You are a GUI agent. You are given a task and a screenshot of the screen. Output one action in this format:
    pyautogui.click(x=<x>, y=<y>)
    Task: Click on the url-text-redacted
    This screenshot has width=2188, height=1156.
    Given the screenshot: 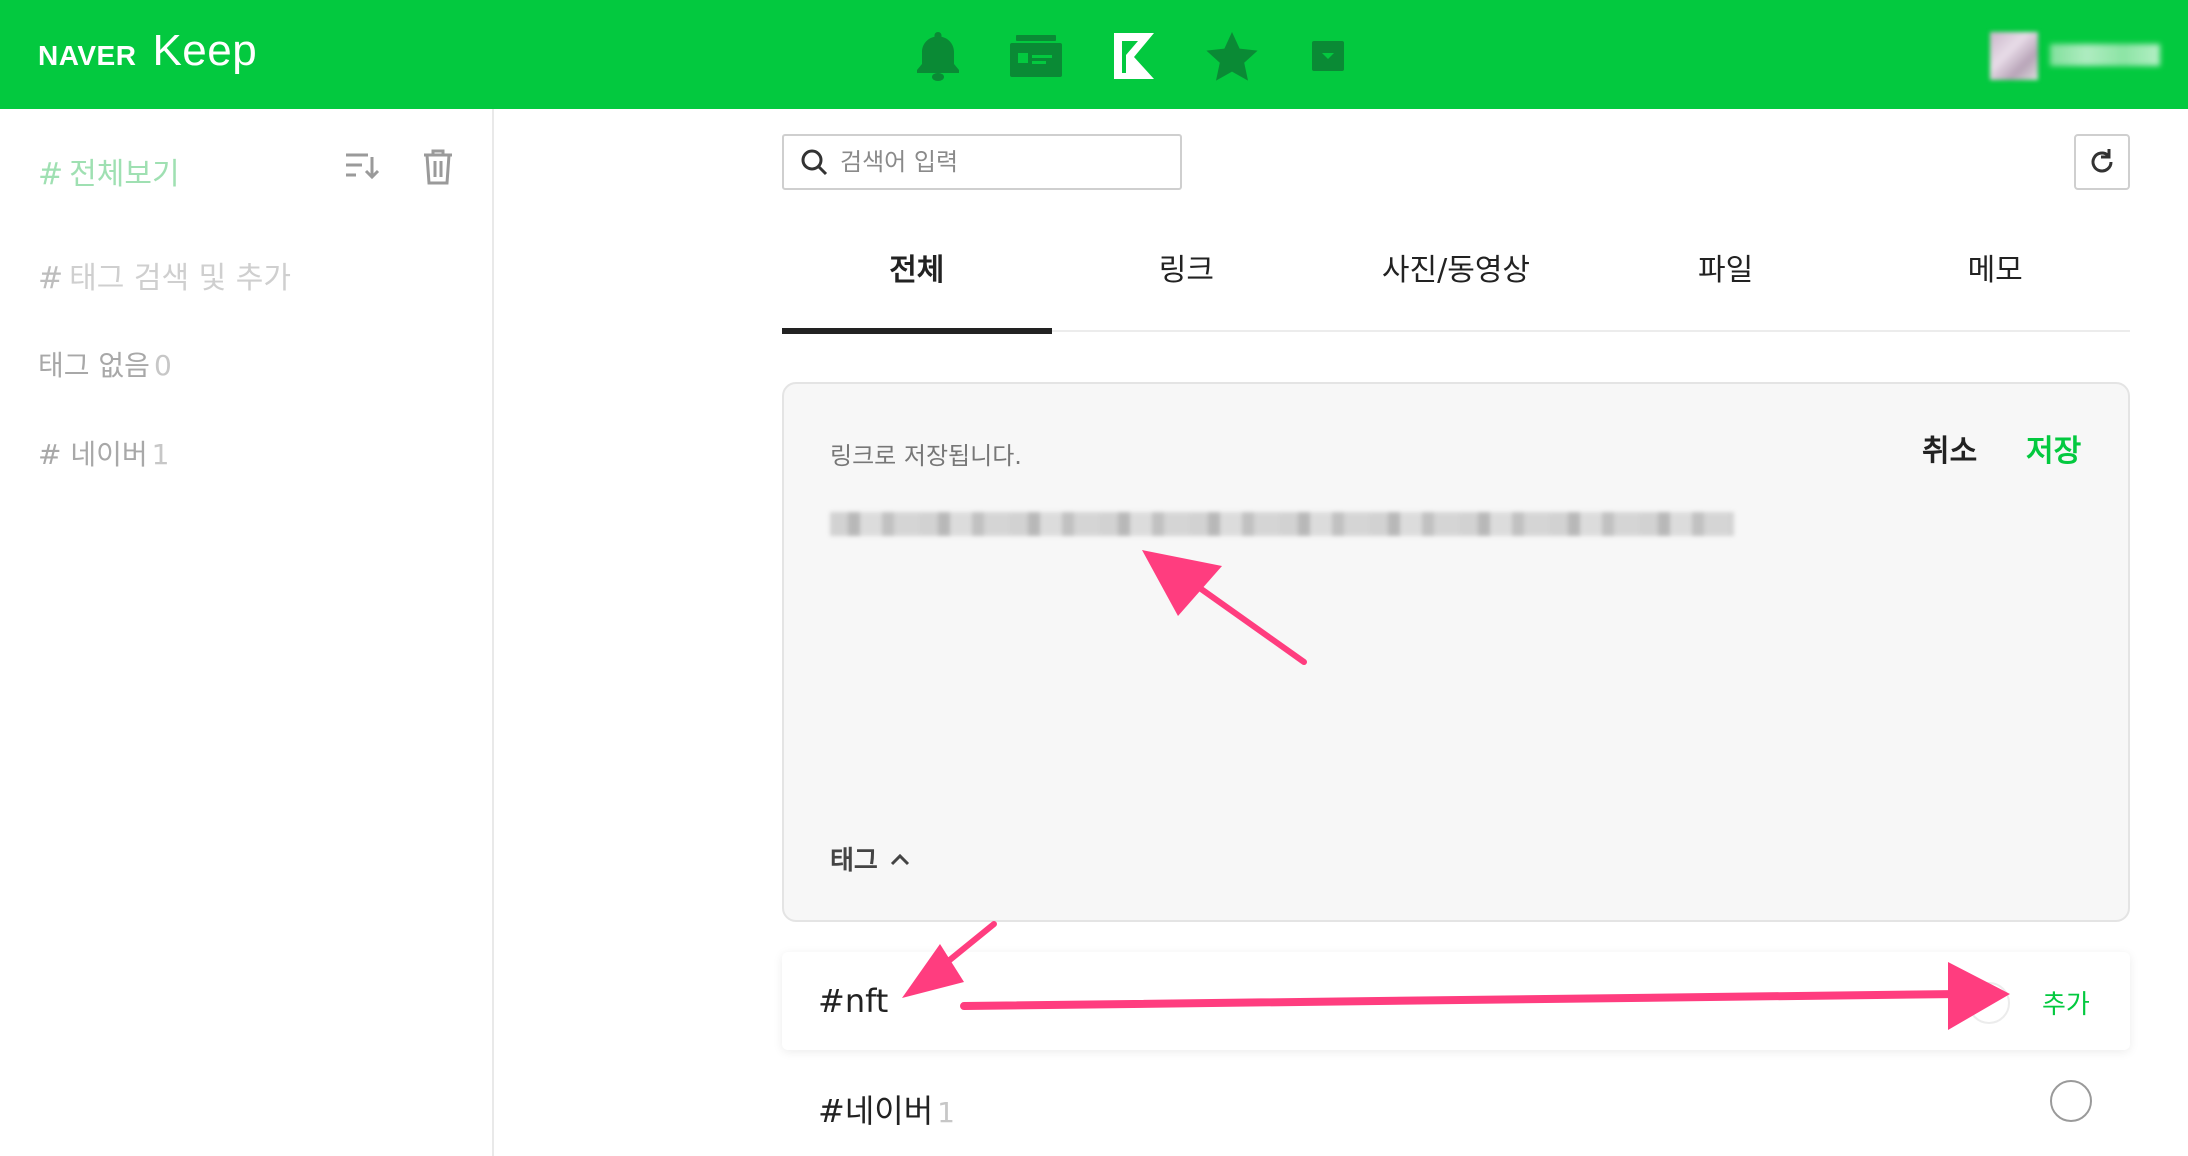 What is the action you would take?
    pyautogui.click(x=1282, y=524)
    